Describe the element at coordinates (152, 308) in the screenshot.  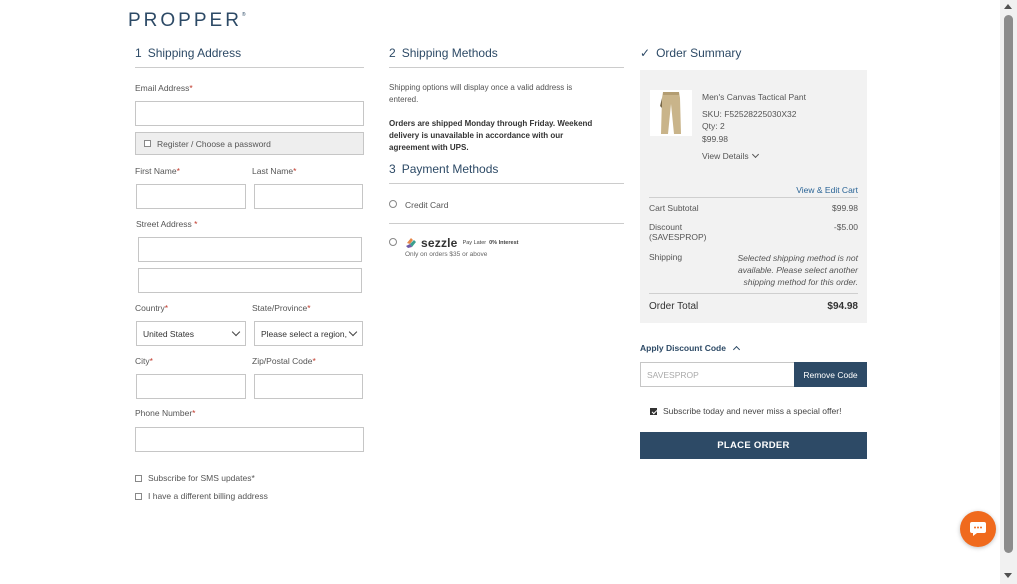
I see `country-label: Country*` at that location.